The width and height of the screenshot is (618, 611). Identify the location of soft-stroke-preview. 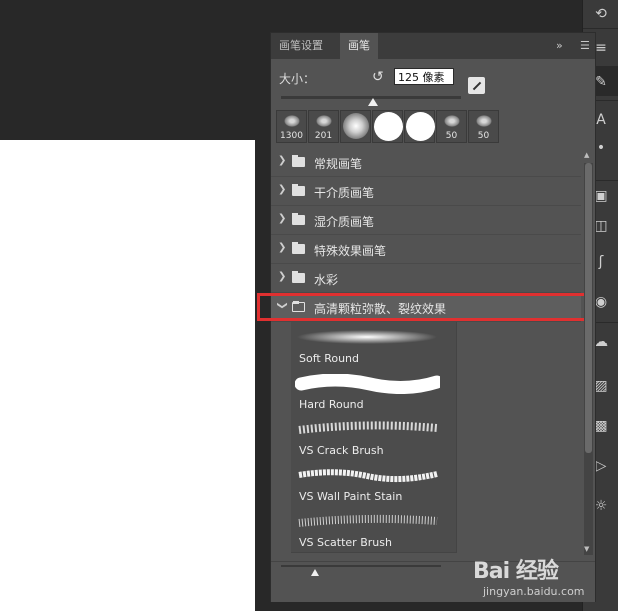
(367, 337).